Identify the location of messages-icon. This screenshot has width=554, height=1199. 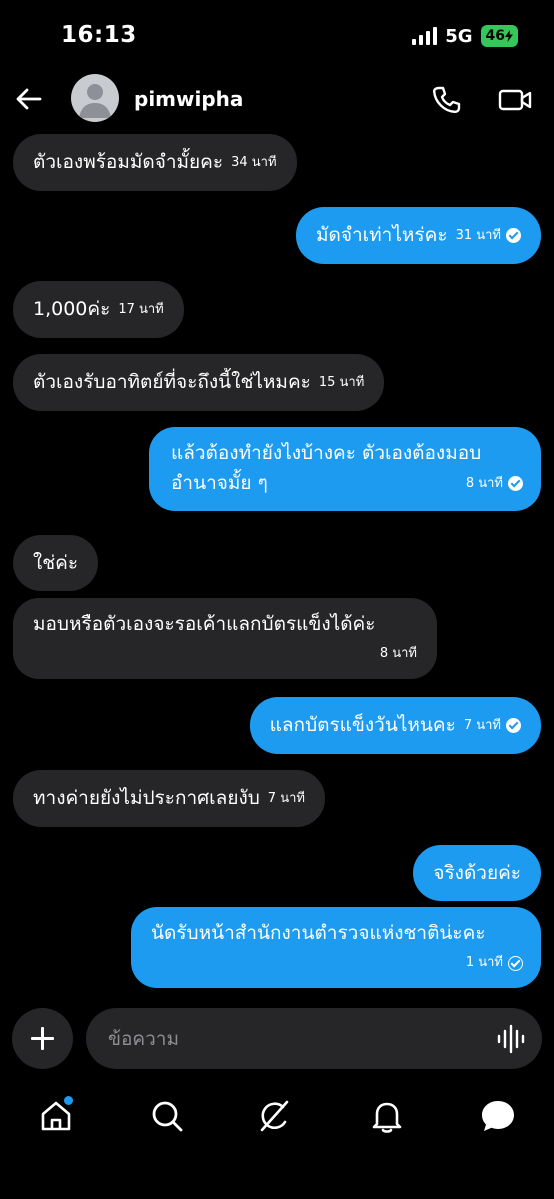
(498, 1116).